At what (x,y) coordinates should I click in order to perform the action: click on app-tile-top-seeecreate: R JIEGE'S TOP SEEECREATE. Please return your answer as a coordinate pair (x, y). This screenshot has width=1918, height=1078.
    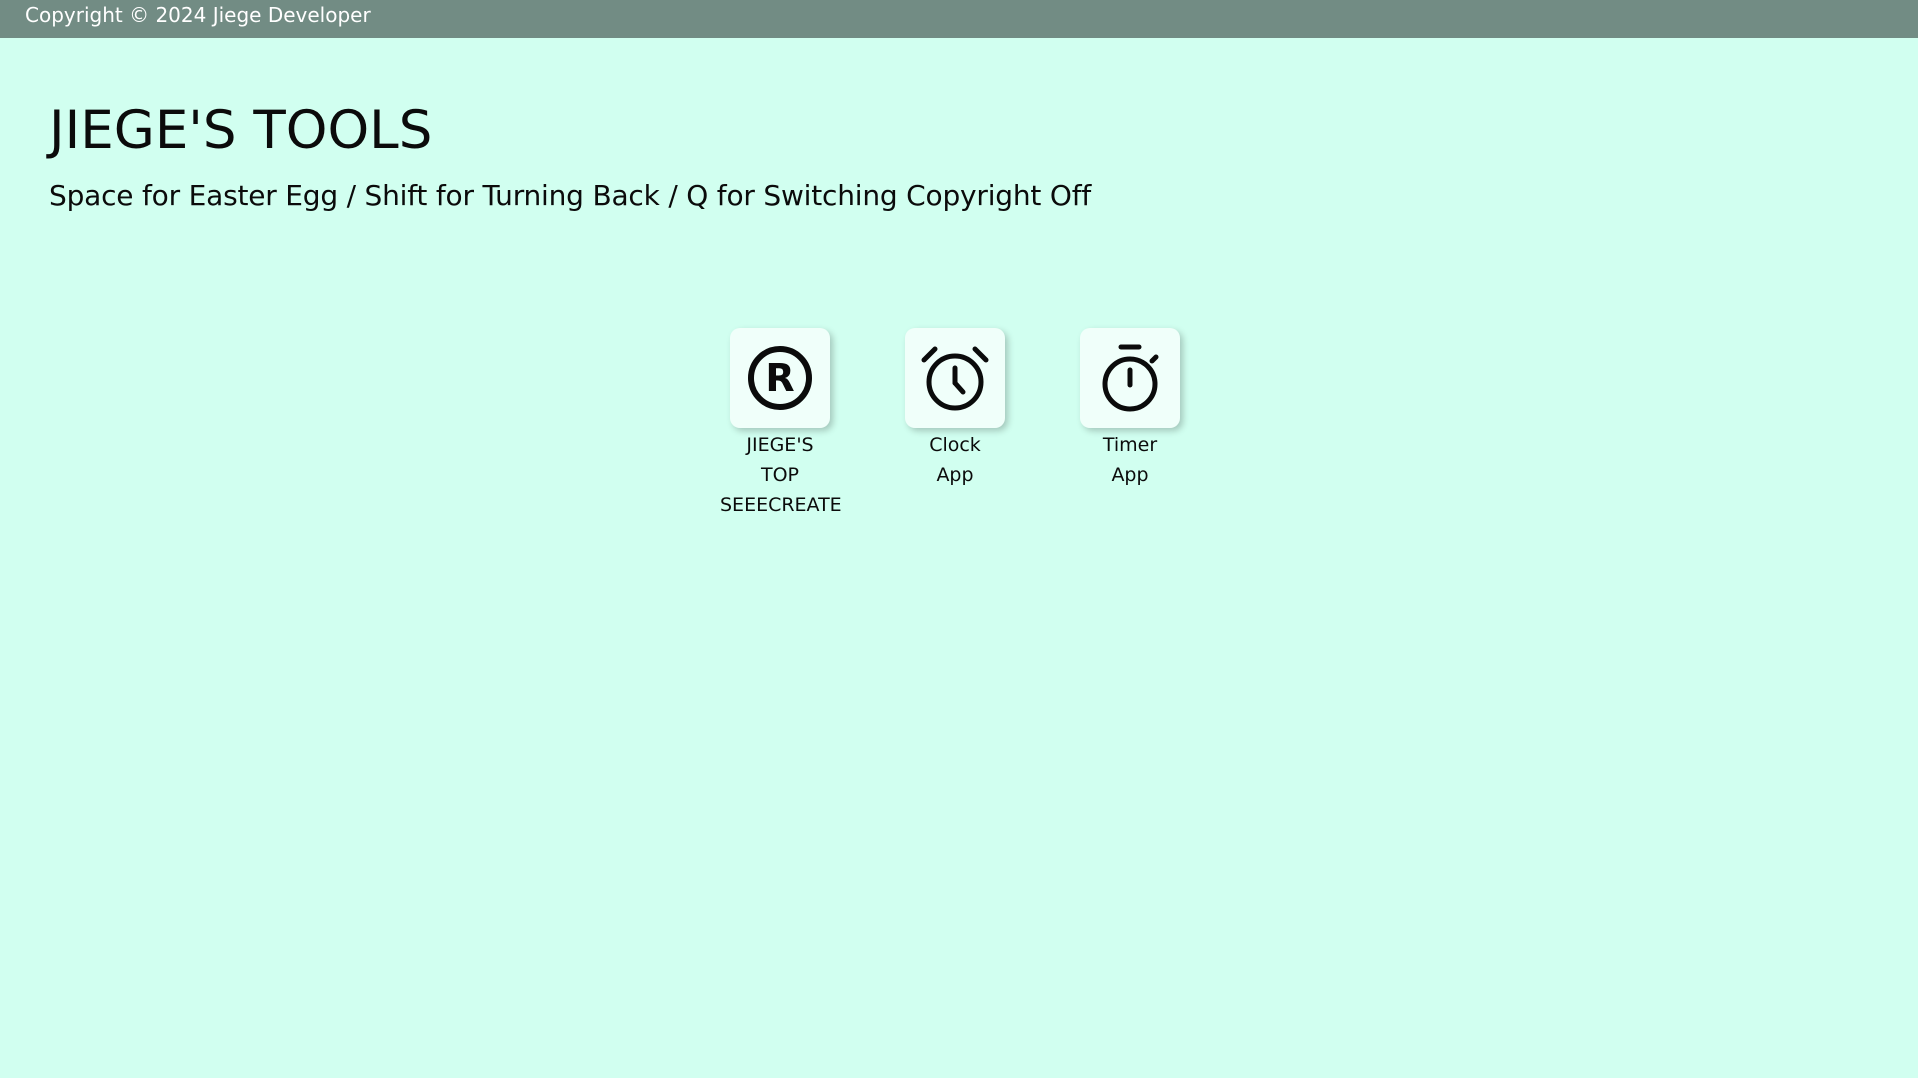
    Looking at the image, I should click on (781, 424).